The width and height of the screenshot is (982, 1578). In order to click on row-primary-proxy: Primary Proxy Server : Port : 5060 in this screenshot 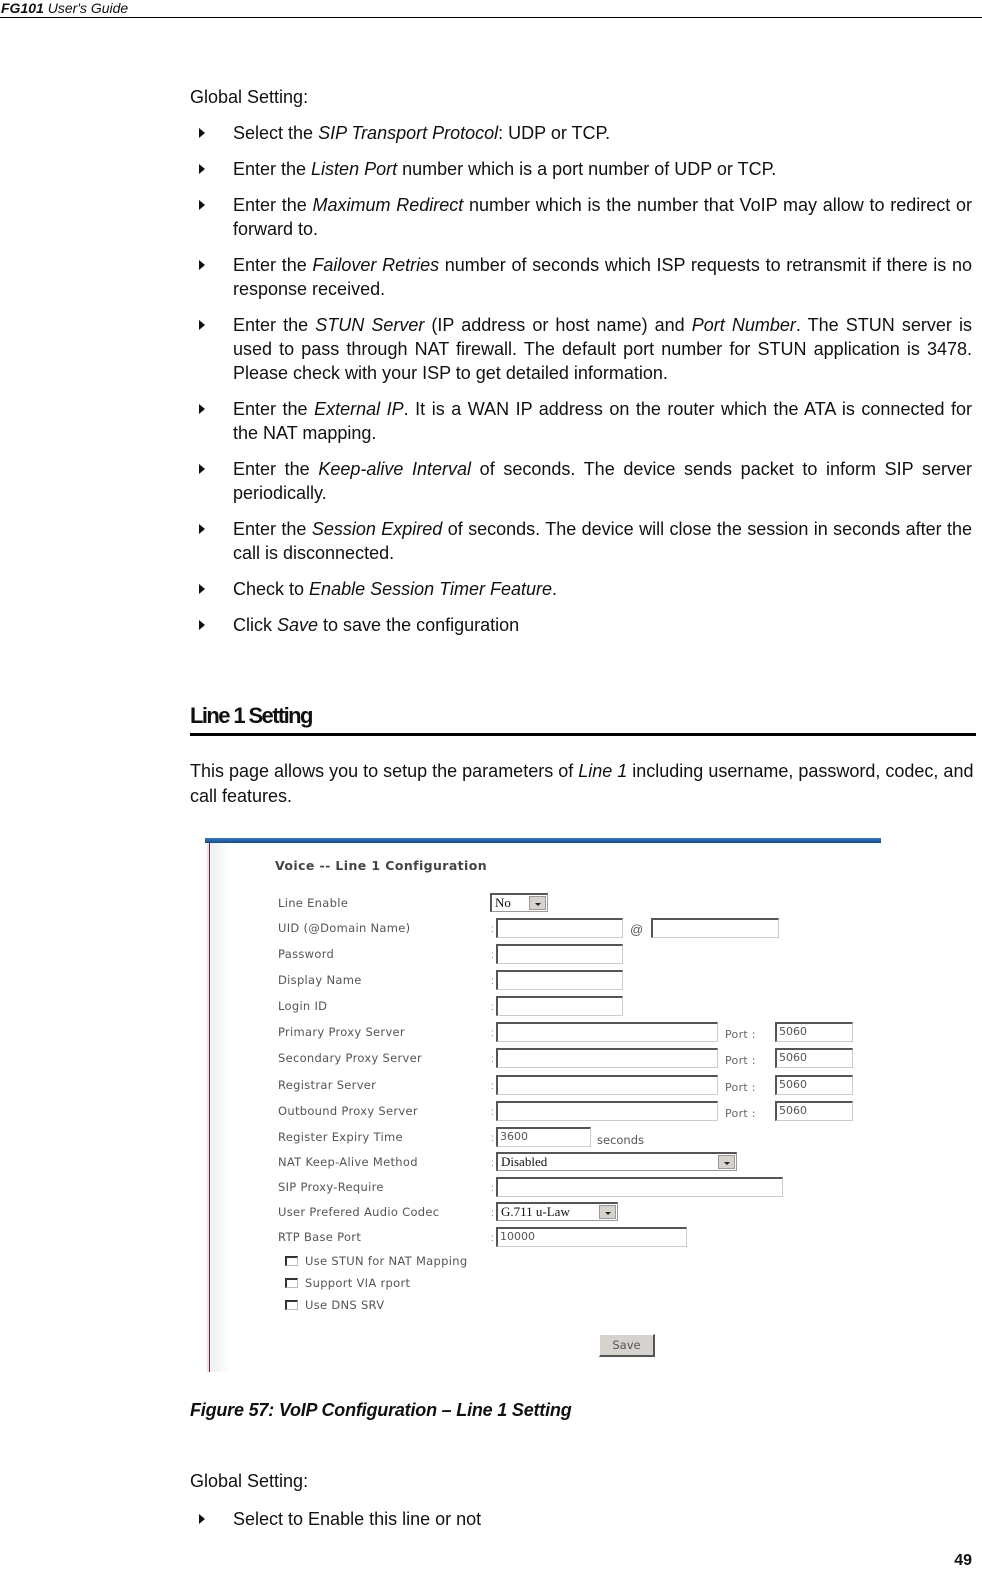, I will do `click(578, 1033)`.